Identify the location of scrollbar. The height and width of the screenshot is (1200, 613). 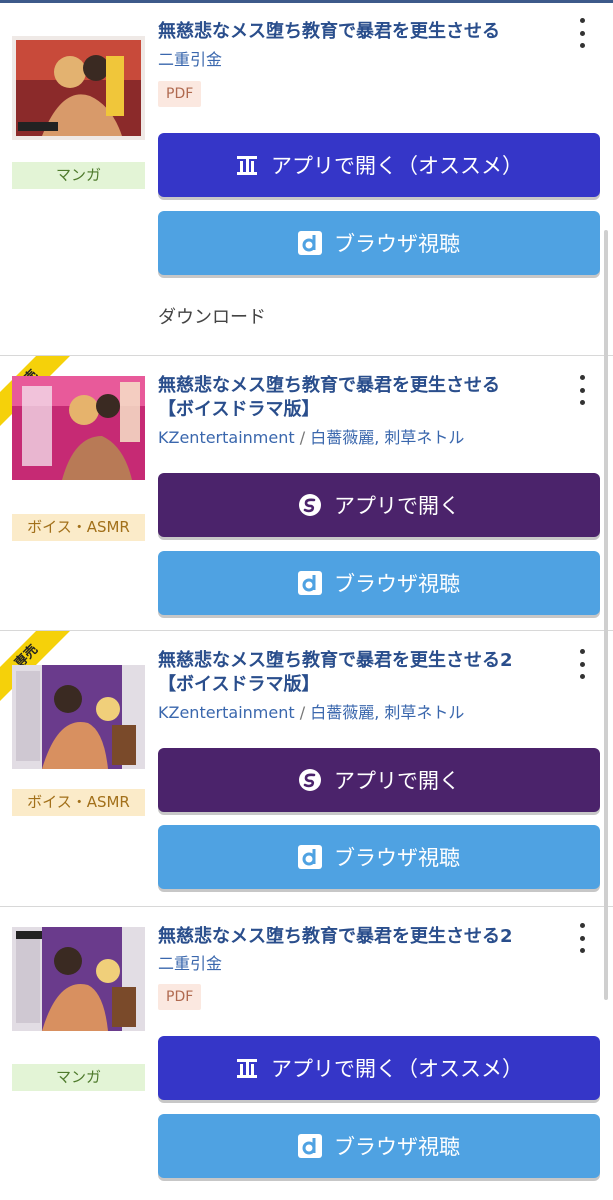
(606, 615).